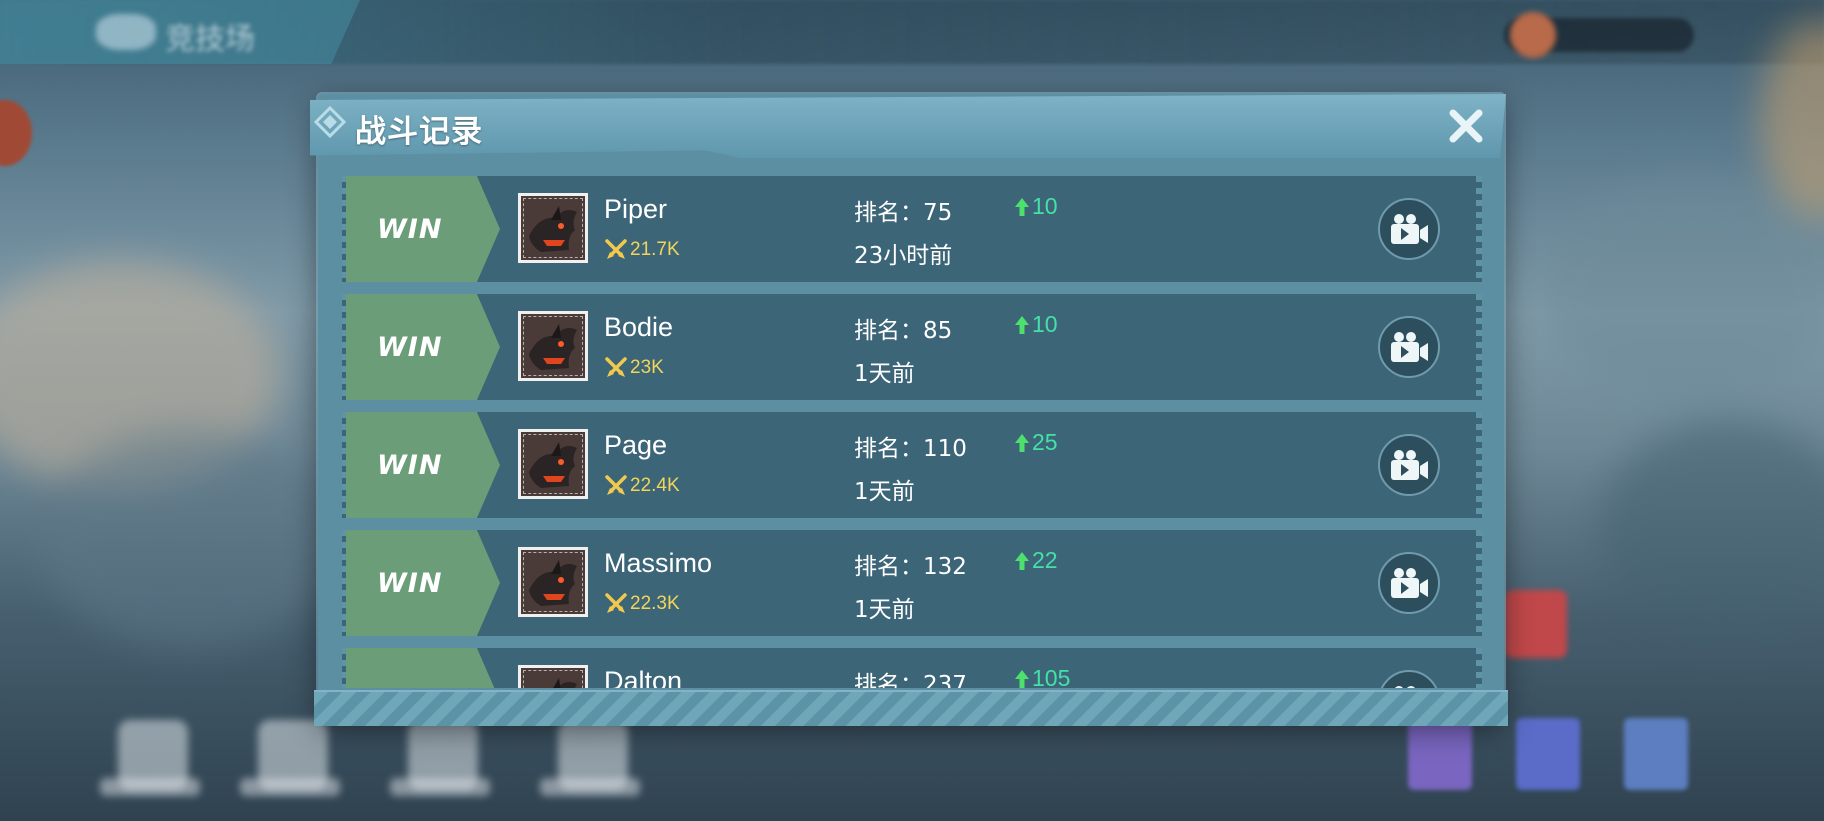 This screenshot has width=1824, height=821. Describe the element at coordinates (1045, 560) in the screenshot. I see `rank-change-value: 22` at that location.